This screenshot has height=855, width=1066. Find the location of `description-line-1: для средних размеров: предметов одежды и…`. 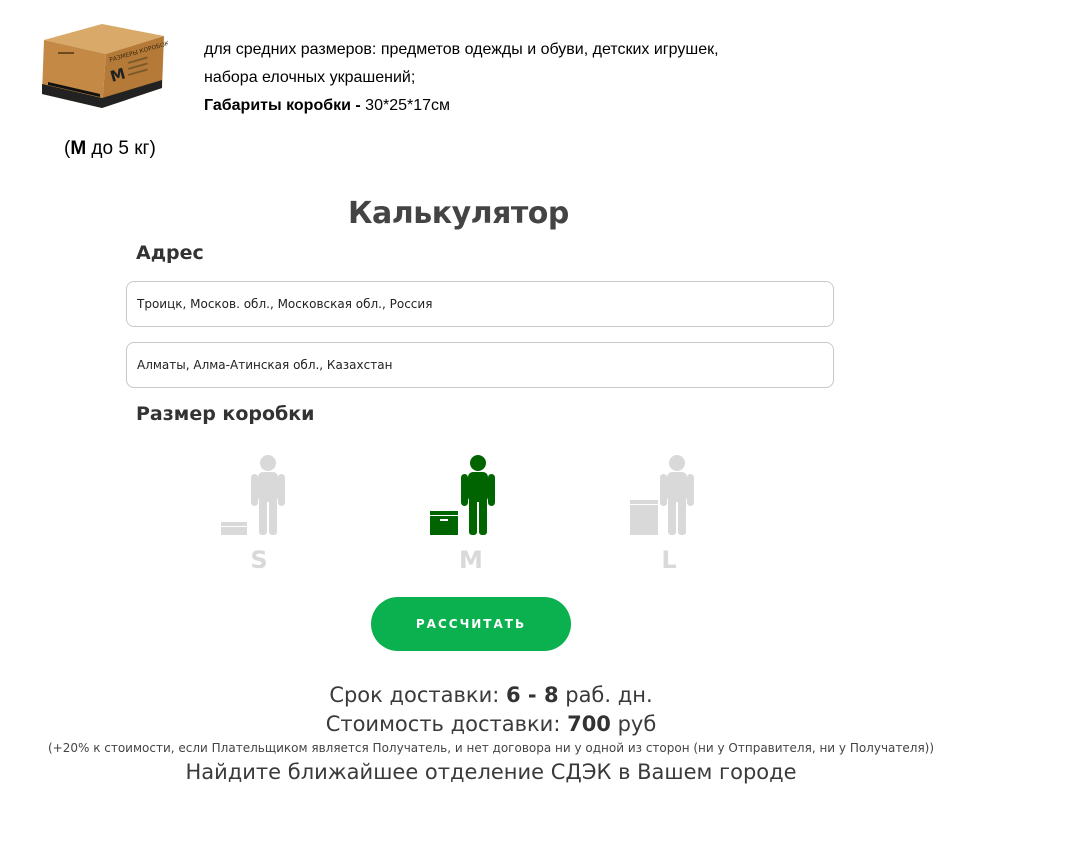

description-line-1: для средних размеров: предметов одежды и… is located at coordinates (461, 49).